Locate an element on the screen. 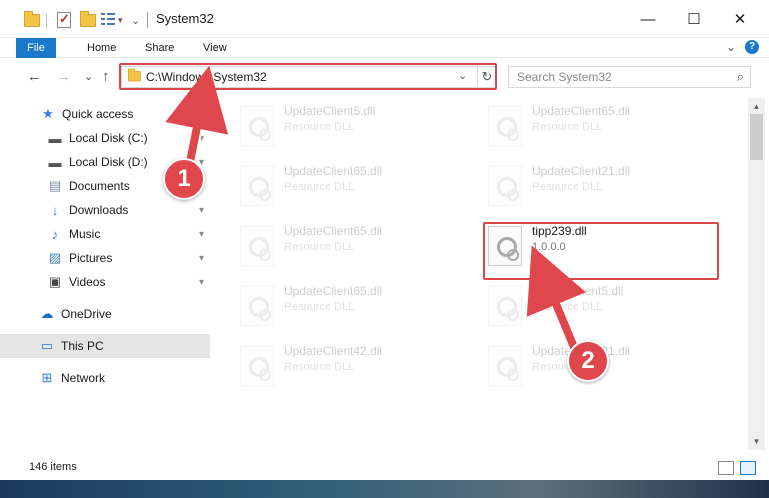 The height and width of the screenshot is (498, 769). sidebar-item-label: Videos is located at coordinates (87, 282).